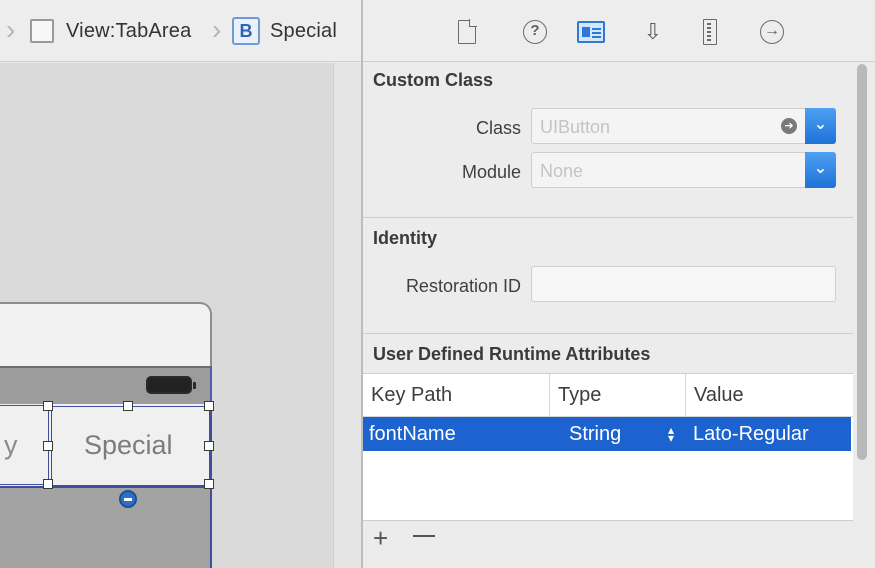  What do you see at coordinates (772, 32) in the screenshot?
I see `connections-icon: →` at bounding box center [772, 32].